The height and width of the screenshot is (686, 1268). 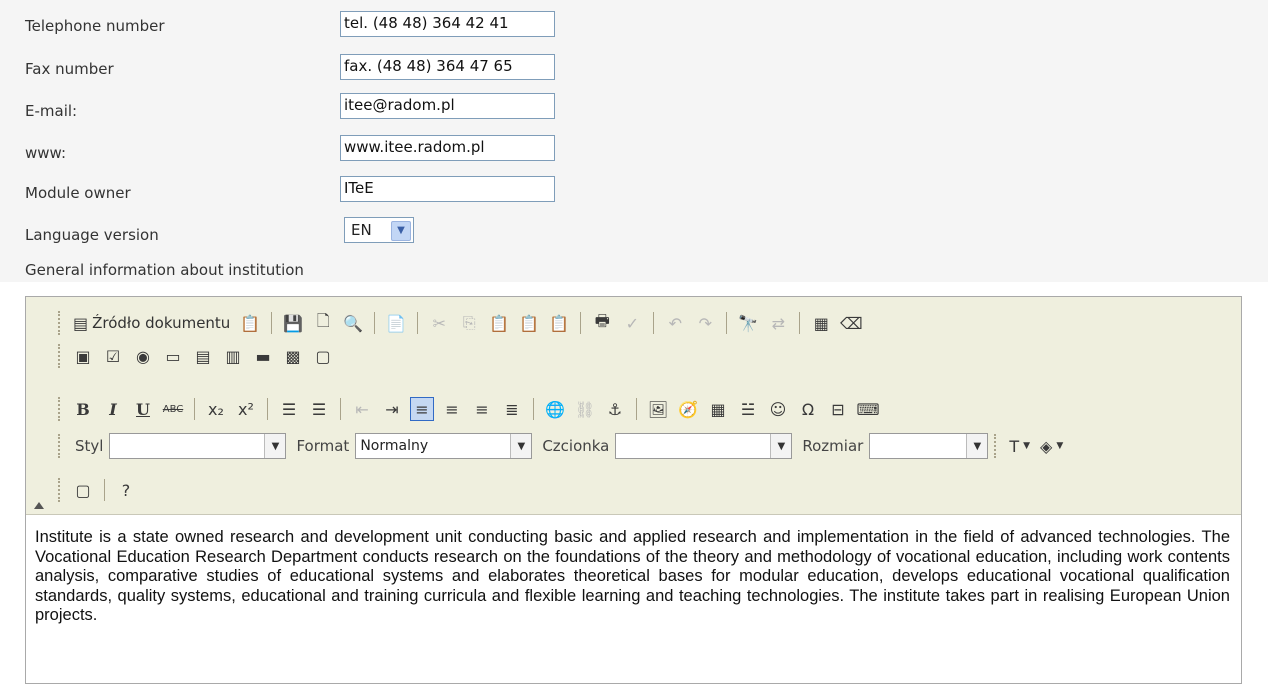 I want to click on telephone-input: tel. (48 48) 364 42 41, so click(x=447, y=24).